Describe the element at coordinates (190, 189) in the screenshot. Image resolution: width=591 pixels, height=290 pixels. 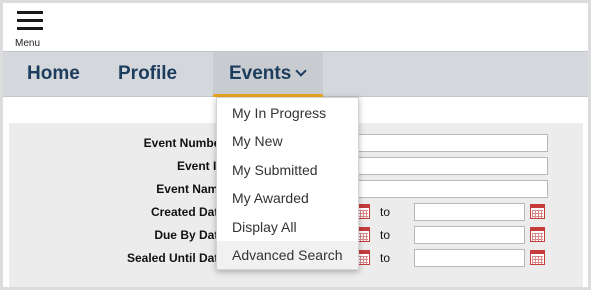
I see `event-name-label: Event Name` at that location.